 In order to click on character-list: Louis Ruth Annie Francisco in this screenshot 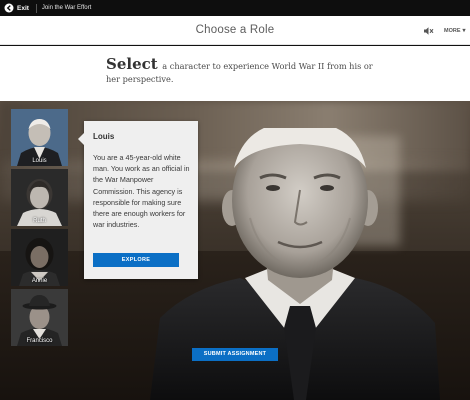, I will do `click(39, 229)`.